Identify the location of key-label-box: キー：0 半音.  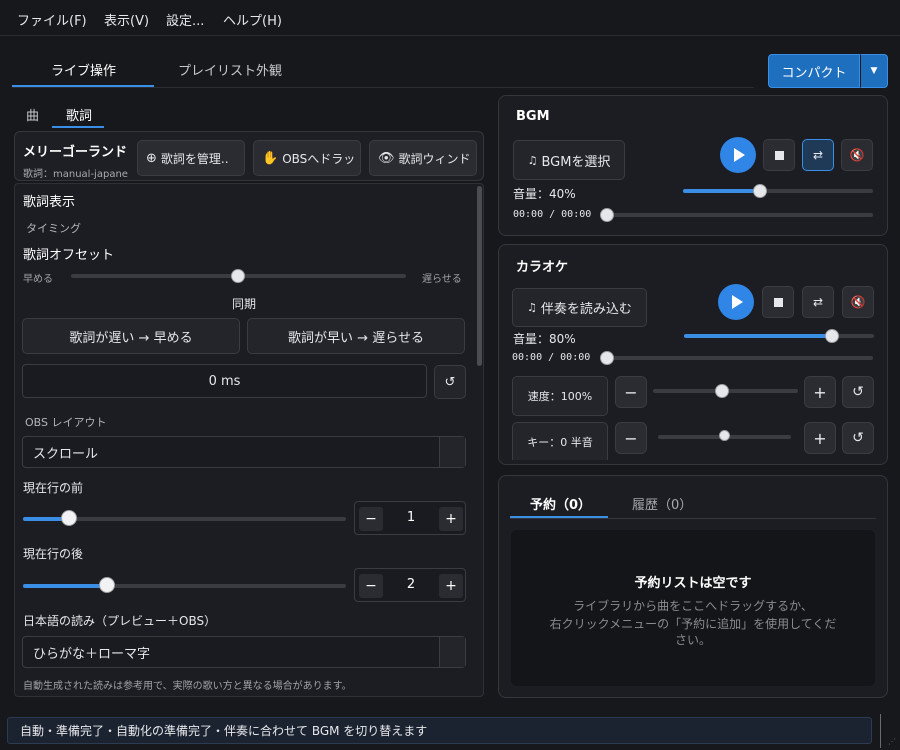
(560, 441).